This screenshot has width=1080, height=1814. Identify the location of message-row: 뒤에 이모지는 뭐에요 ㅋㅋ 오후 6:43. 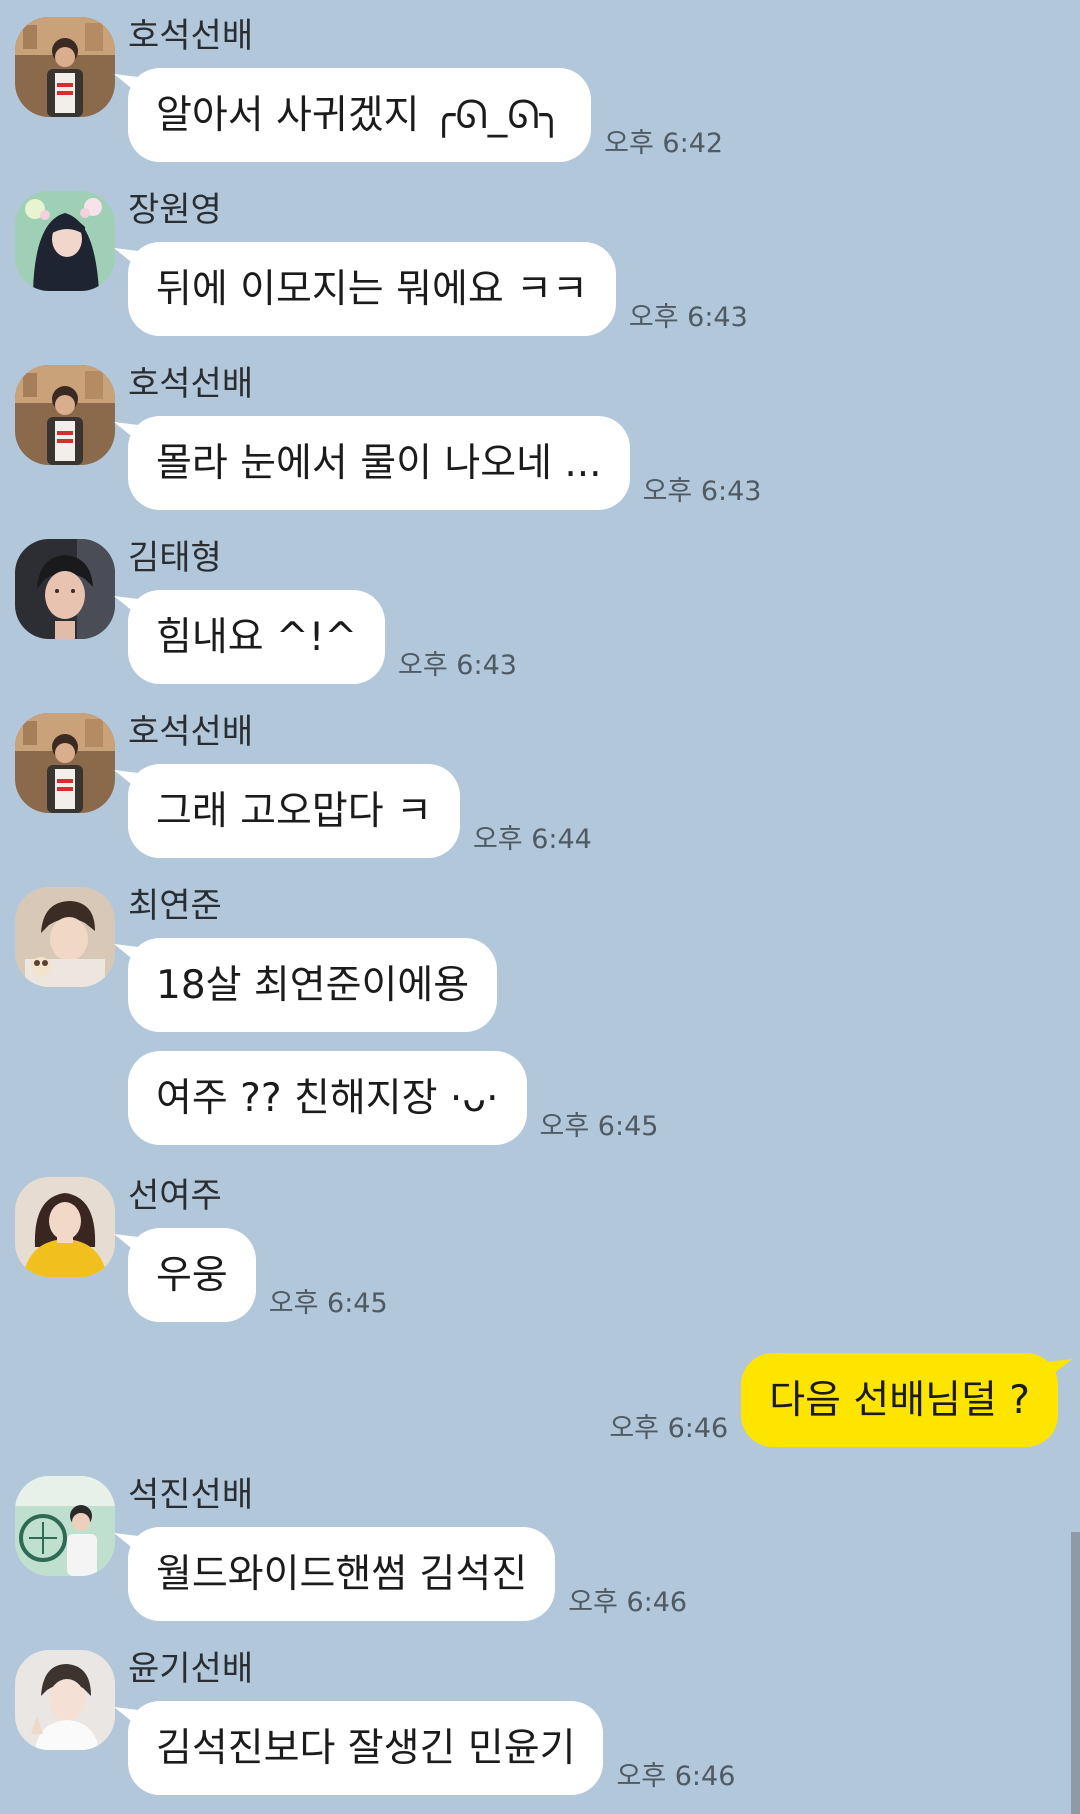
(438, 289).